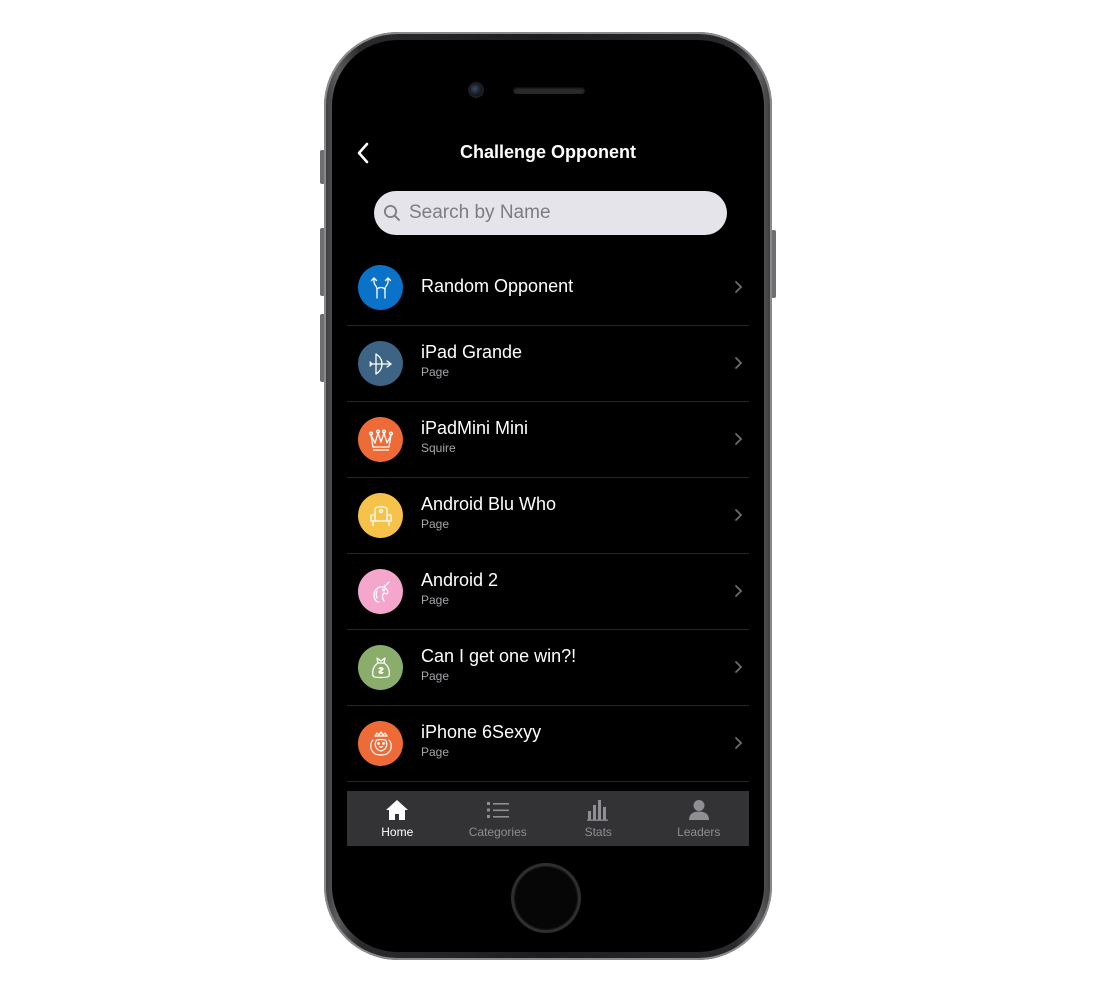 This screenshot has width=1100, height=1000. I want to click on opponent-row: iPad Grande Page, so click(548, 364).